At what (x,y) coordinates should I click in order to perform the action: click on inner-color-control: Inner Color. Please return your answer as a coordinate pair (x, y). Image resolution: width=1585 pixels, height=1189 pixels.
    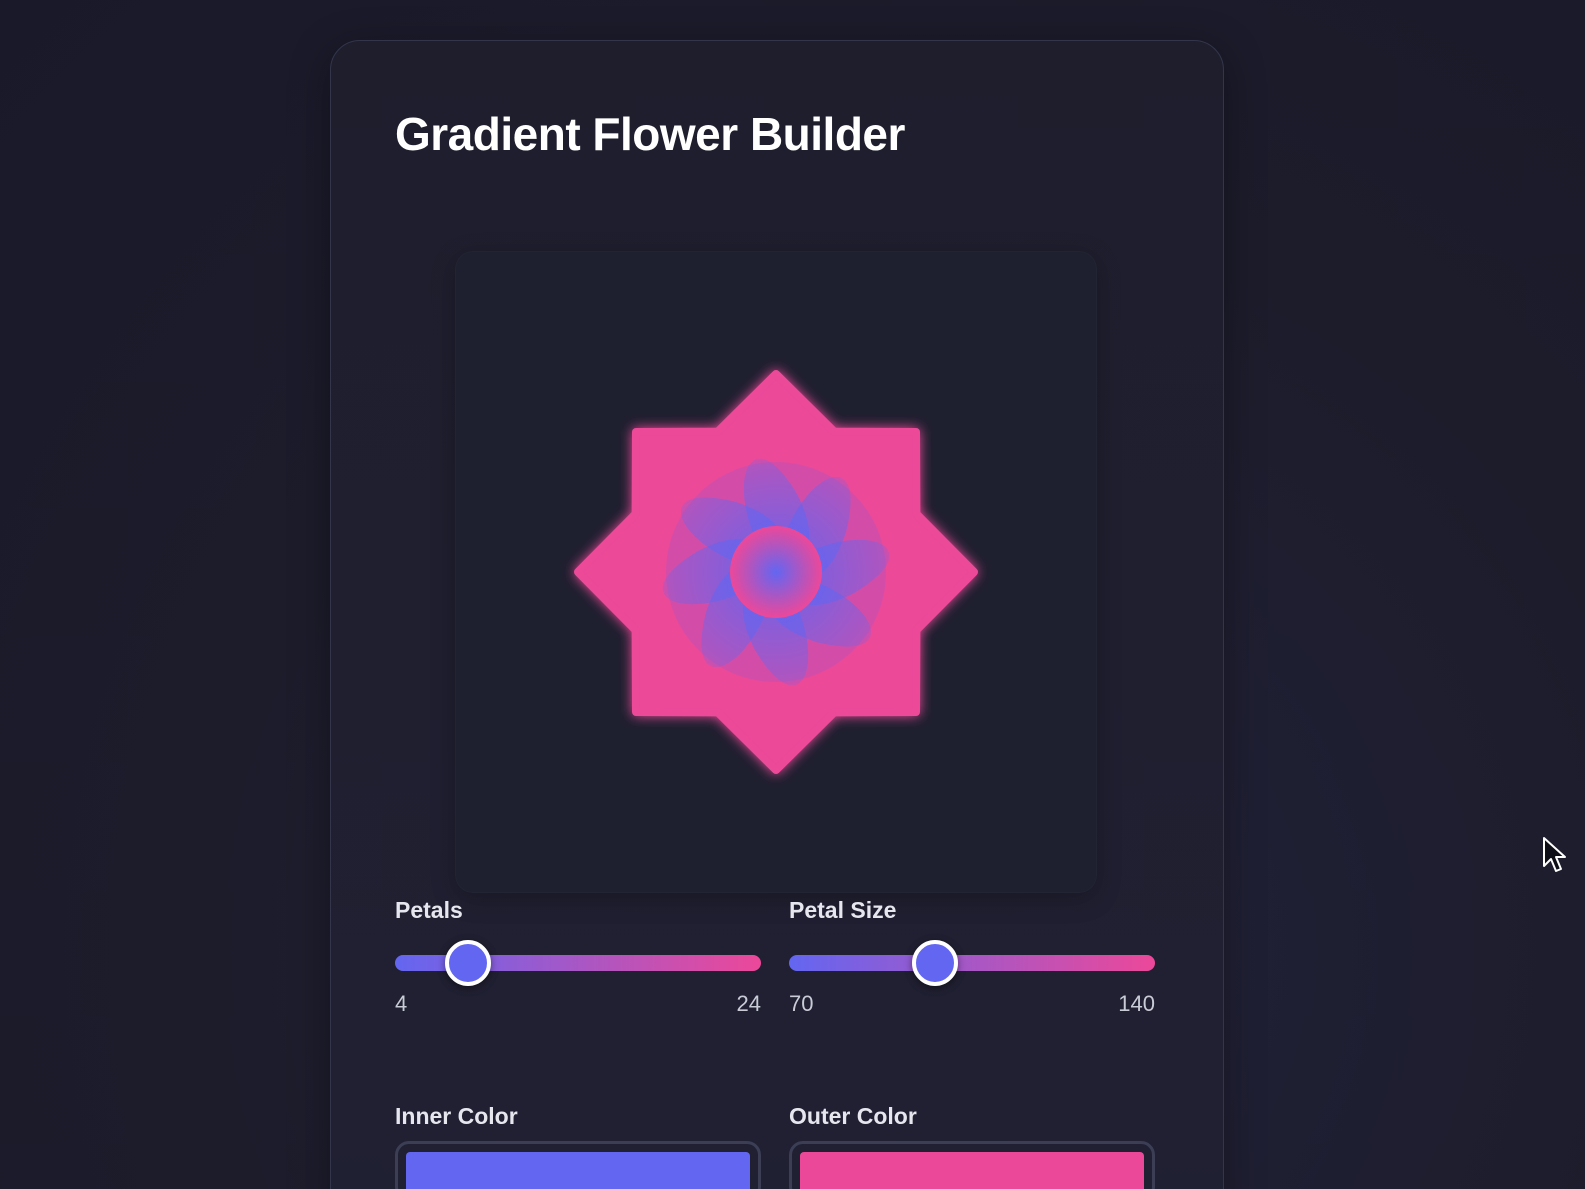
    Looking at the image, I should click on (578, 1146).